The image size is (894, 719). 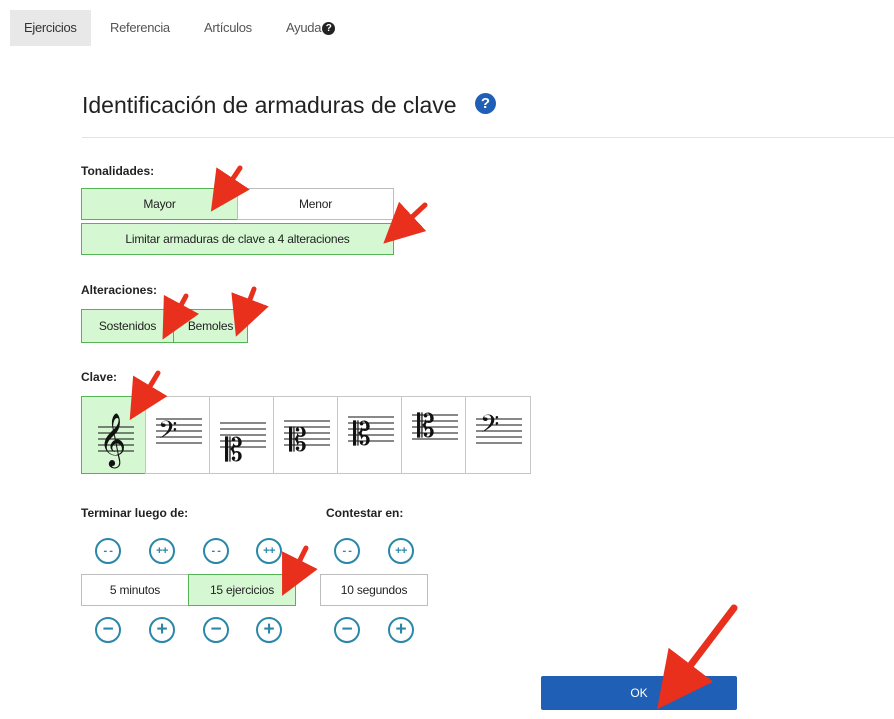 I want to click on alto-clef-high-icon: 𝄡, so click(x=435, y=426).